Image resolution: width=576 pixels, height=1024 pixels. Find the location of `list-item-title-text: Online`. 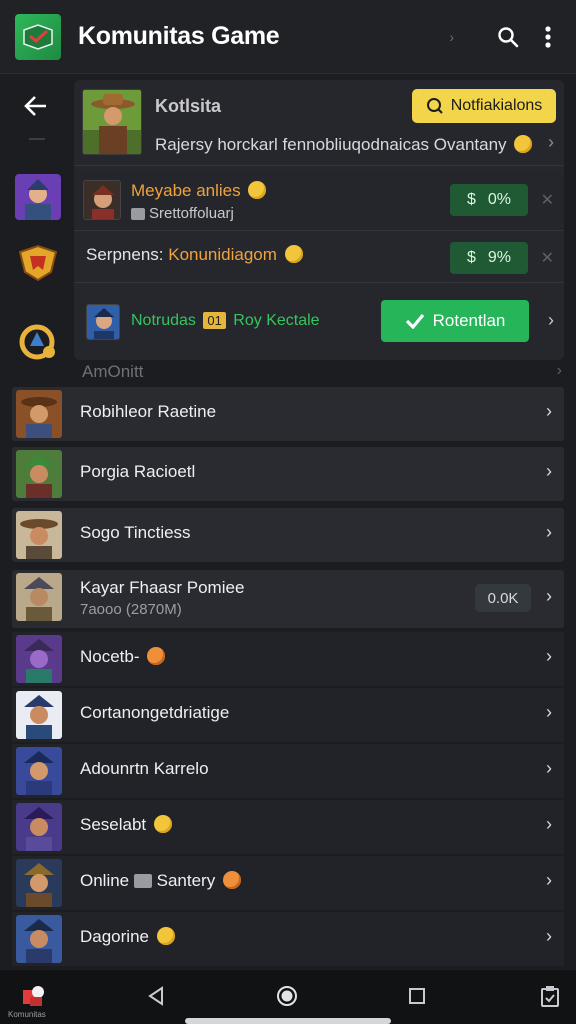

list-item-title-text: Online is located at coordinates (105, 880).